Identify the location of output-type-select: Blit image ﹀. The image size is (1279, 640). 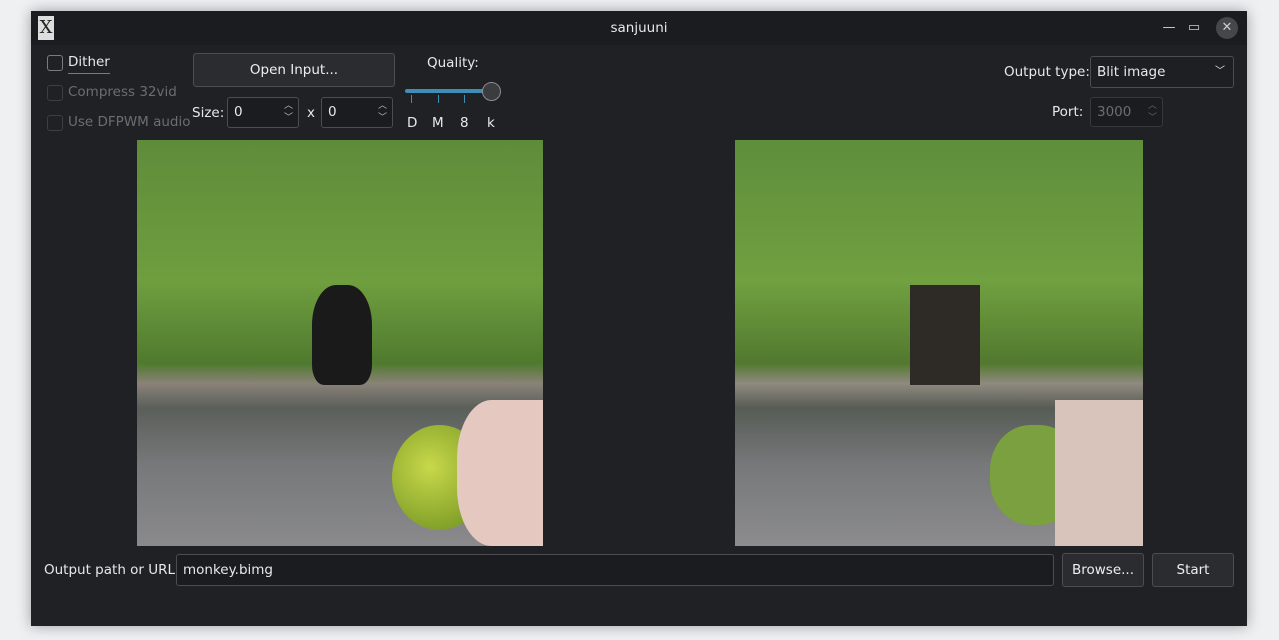
(1162, 72).